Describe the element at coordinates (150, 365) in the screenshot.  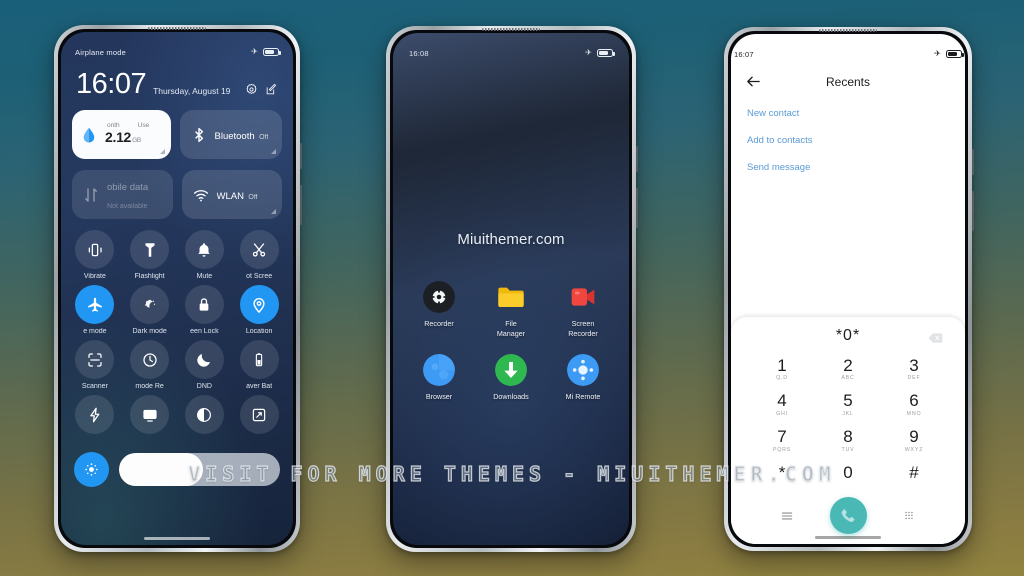
I see `reading-mode-tile: mode Re` at that location.